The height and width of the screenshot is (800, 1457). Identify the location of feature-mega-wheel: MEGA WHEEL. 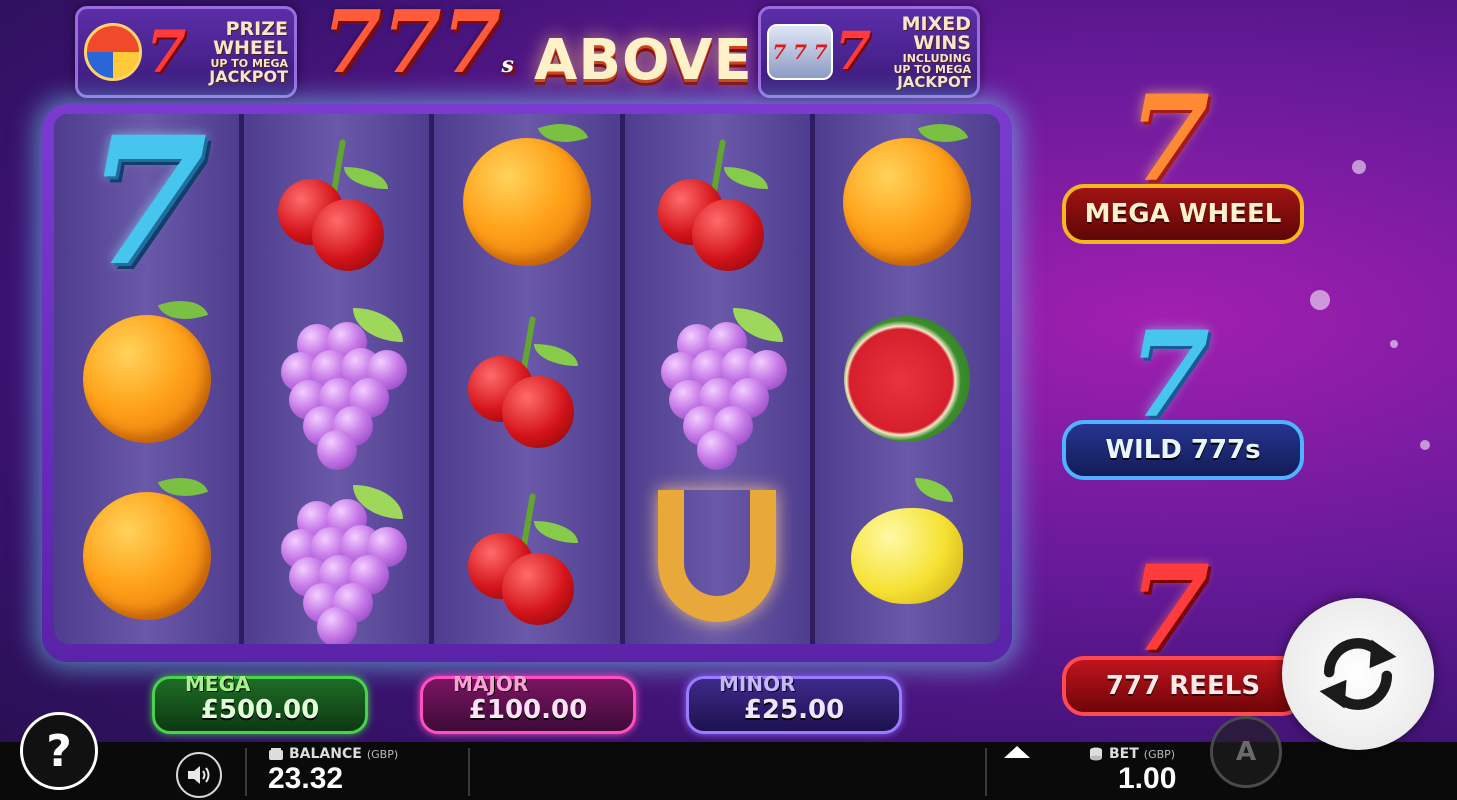
(1183, 214).